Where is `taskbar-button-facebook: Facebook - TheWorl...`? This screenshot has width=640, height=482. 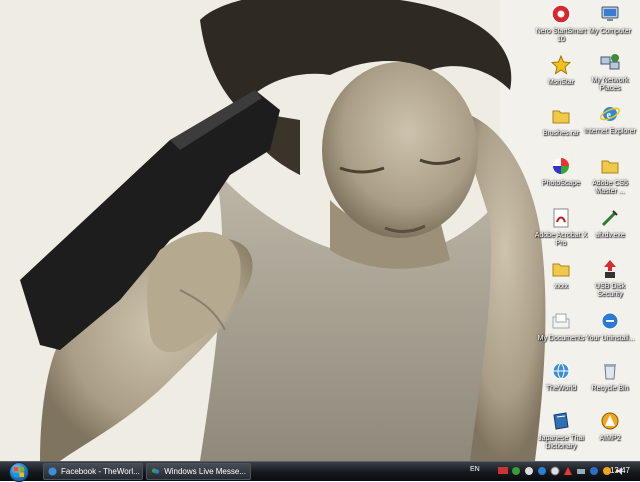
taskbar-button-facebook: Facebook - TheWorl... is located at coordinates (93, 471).